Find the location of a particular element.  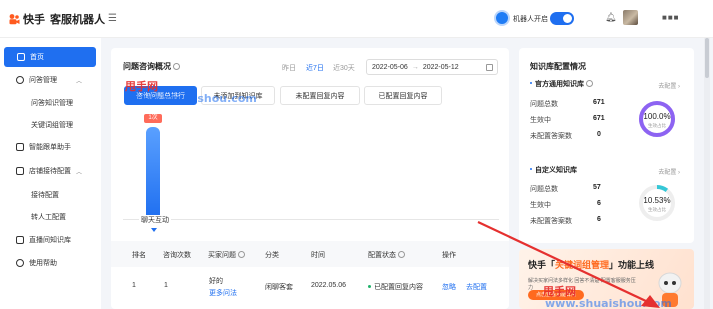

period-yesterday: 昨日 is located at coordinates (289, 68).